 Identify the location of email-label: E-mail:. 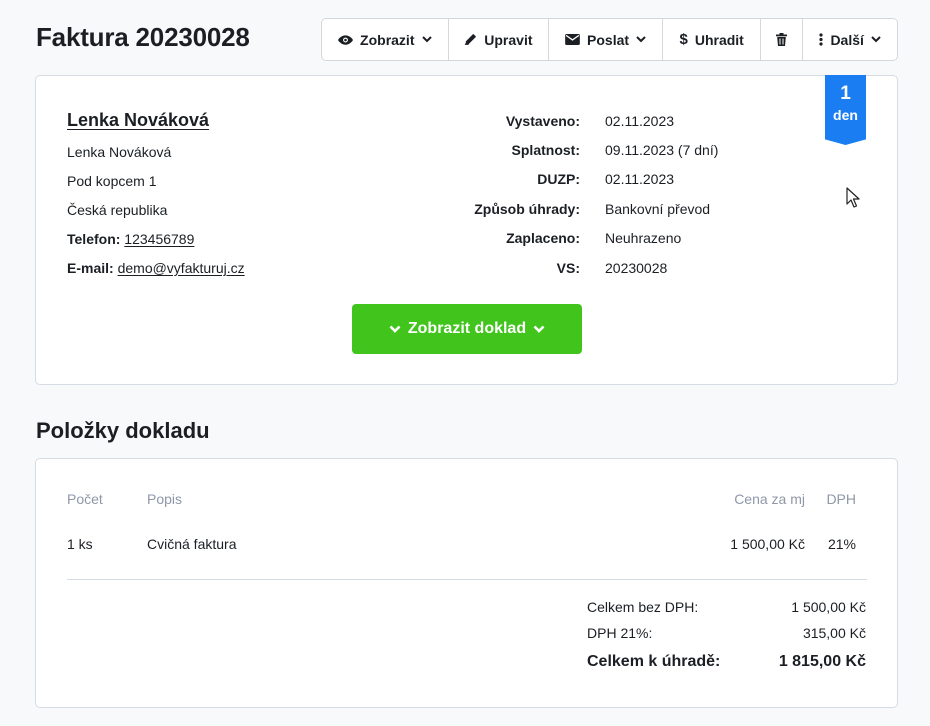
(90, 268).